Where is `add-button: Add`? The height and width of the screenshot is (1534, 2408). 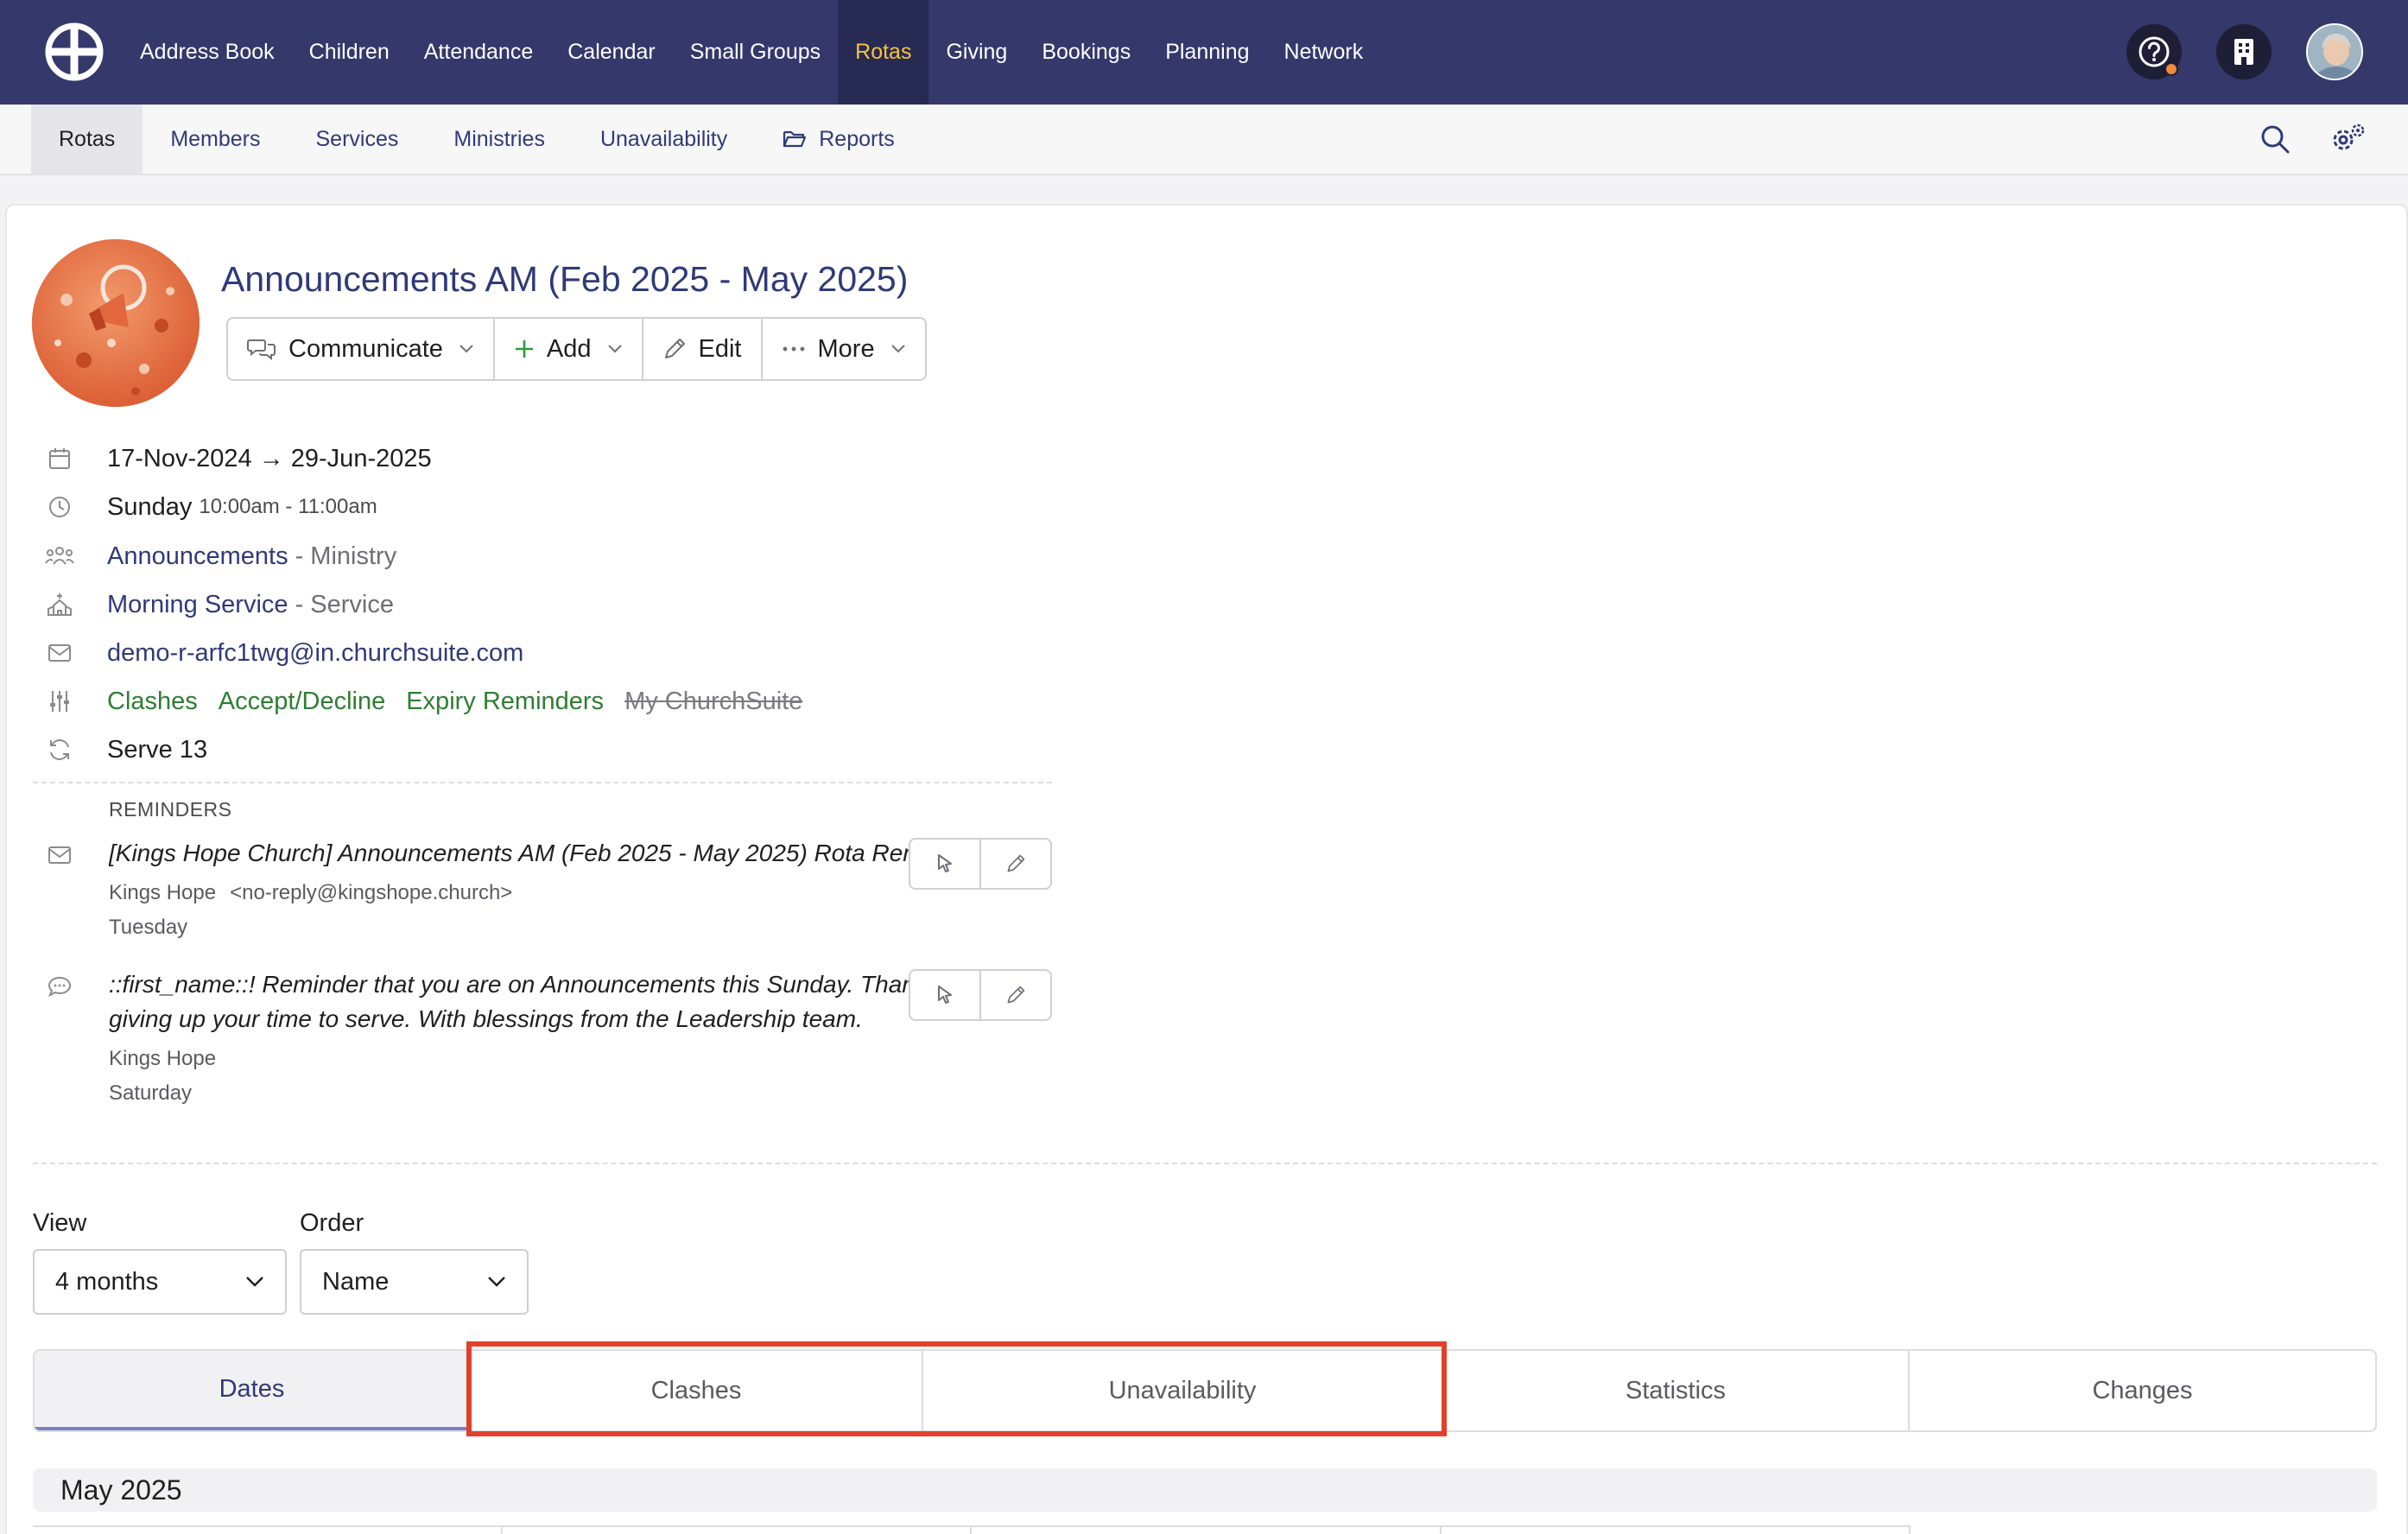 add-button: Add is located at coordinates (569, 349).